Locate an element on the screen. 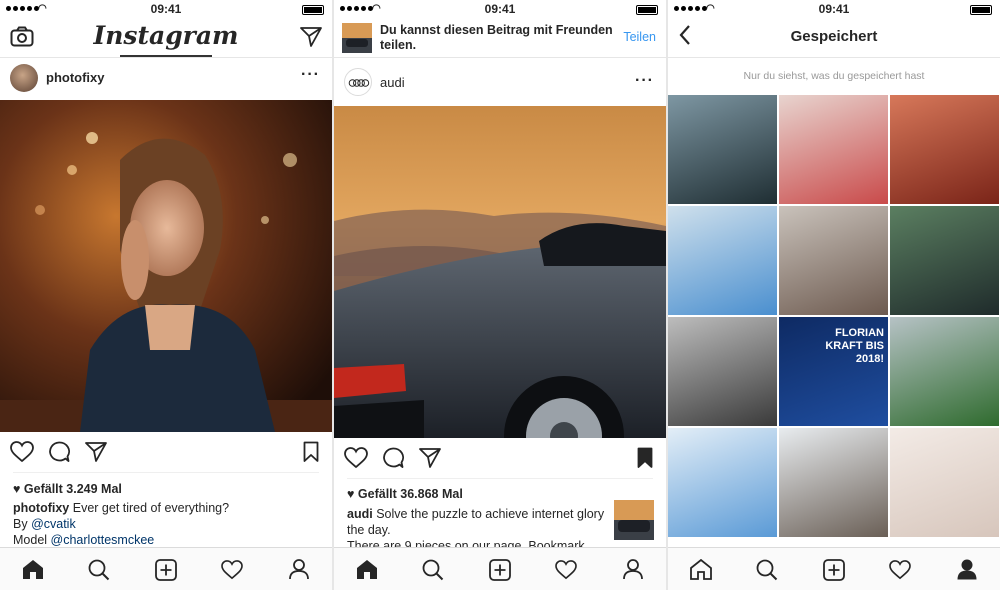 Image resolution: width=1000 pixels, height=590 pixels. audi-rings-icon is located at coordinates (359, 83).